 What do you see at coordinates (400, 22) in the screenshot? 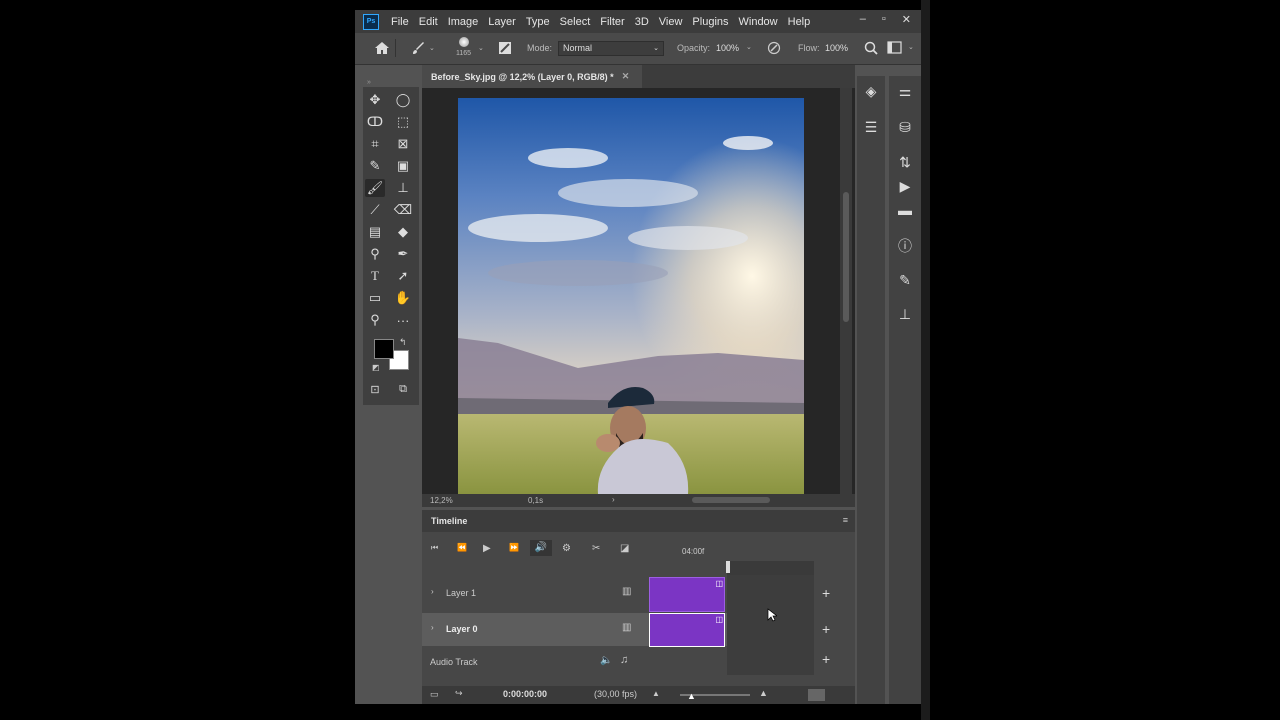
I see `menu-file: File` at bounding box center [400, 22].